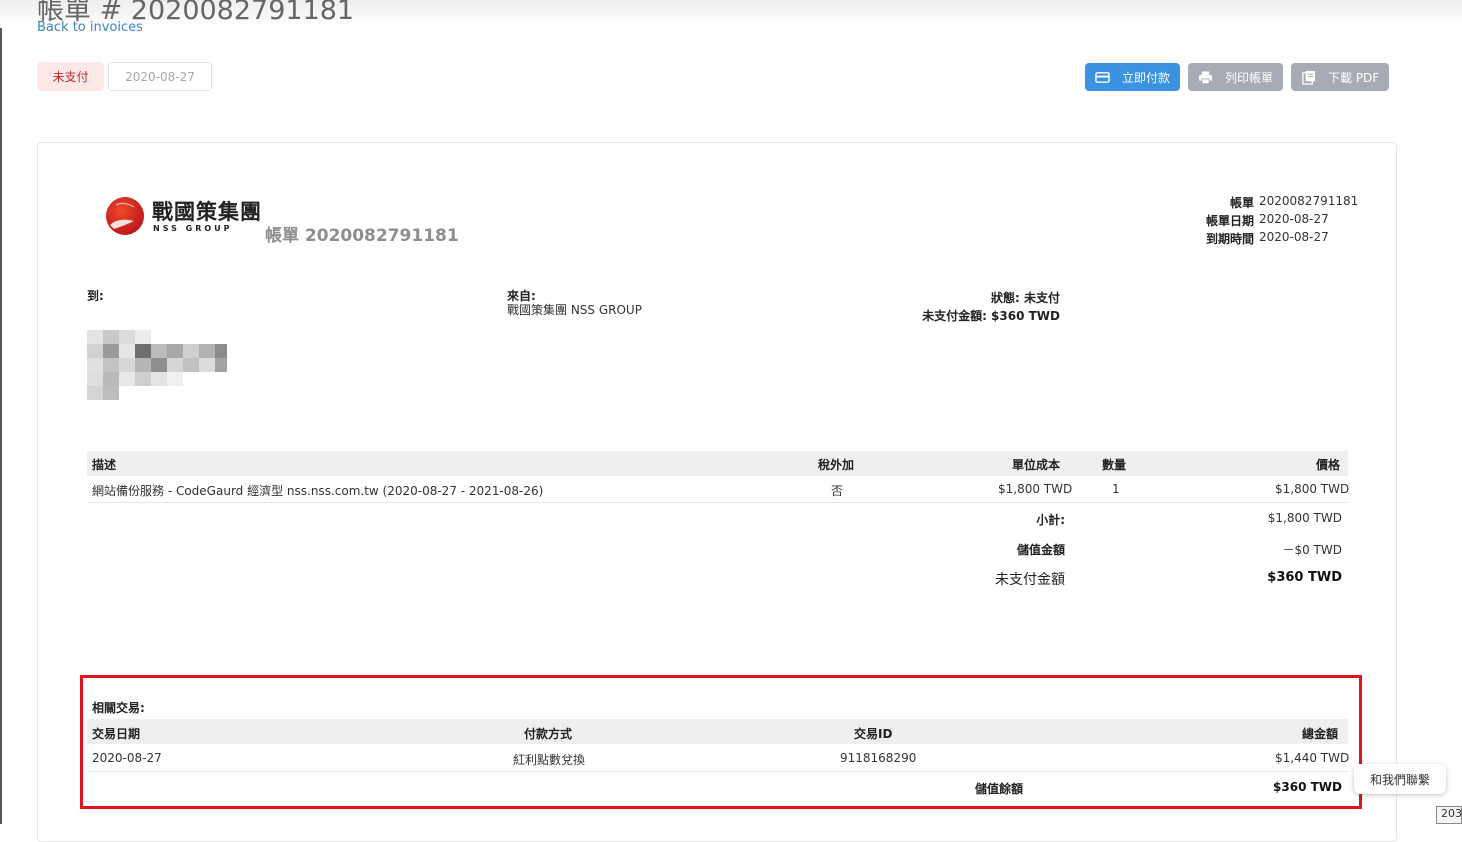  What do you see at coordinates (836, 465) in the screenshot?
I see `items-col-tax: 稅外加` at bounding box center [836, 465].